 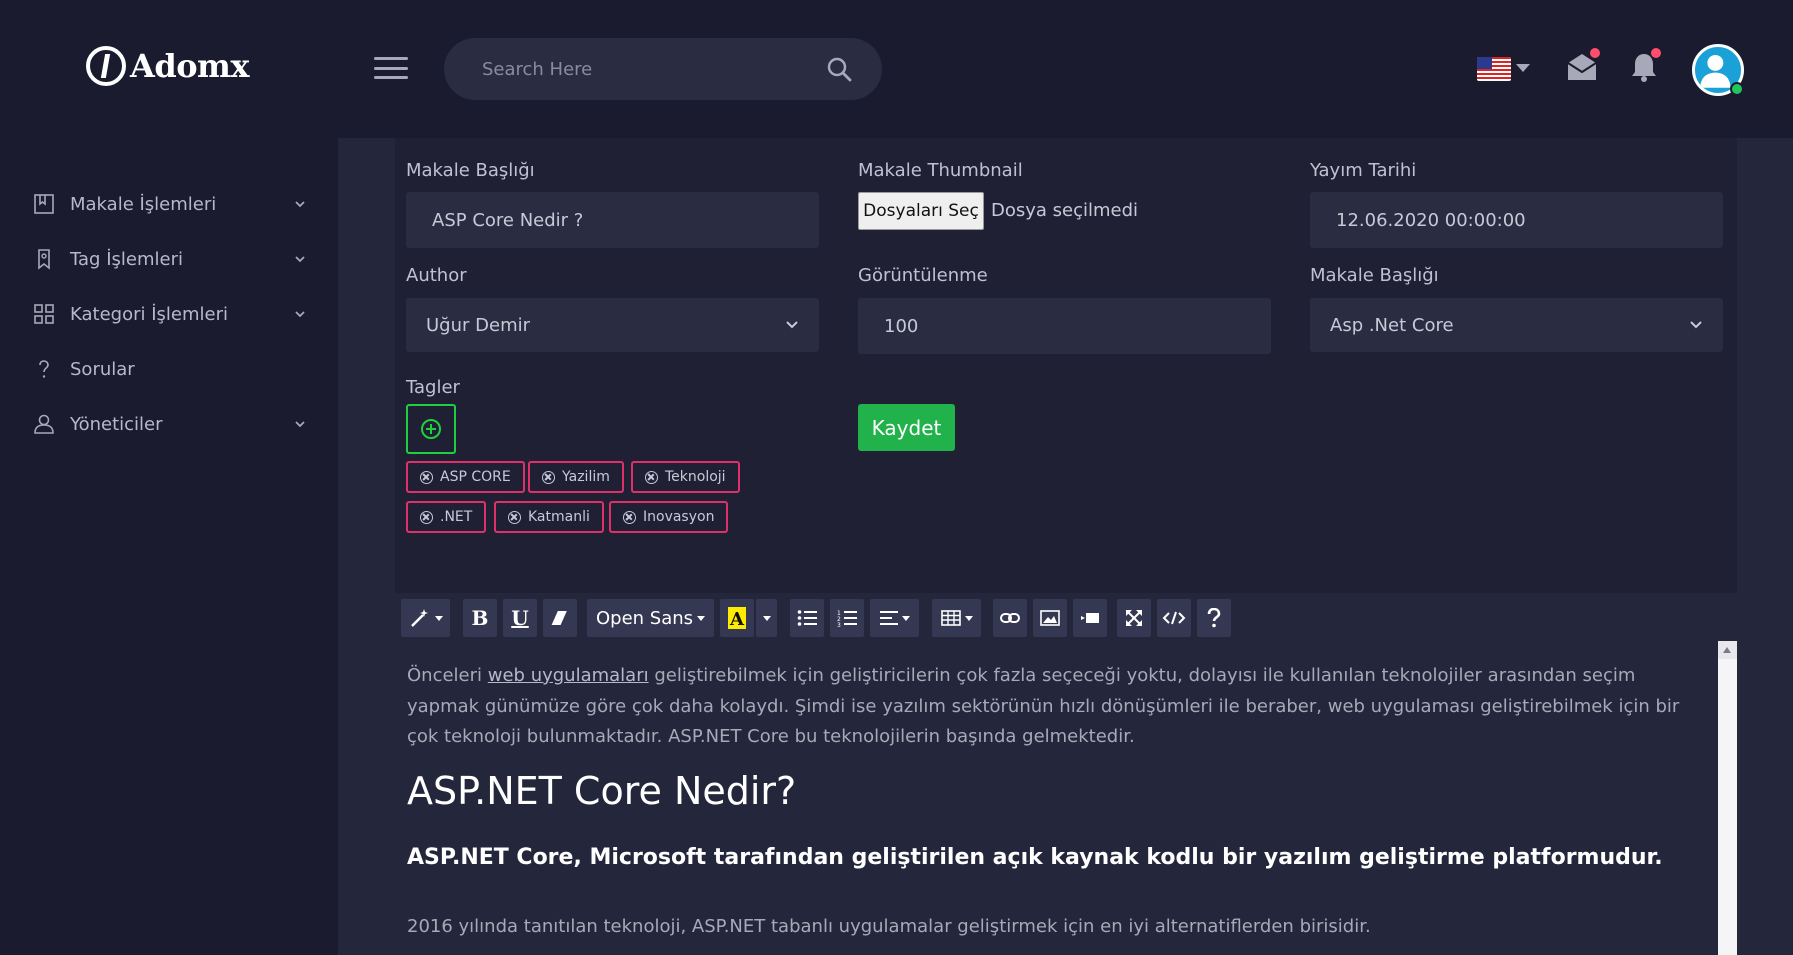 I want to click on color-dropdown-button, so click(x=766, y=618).